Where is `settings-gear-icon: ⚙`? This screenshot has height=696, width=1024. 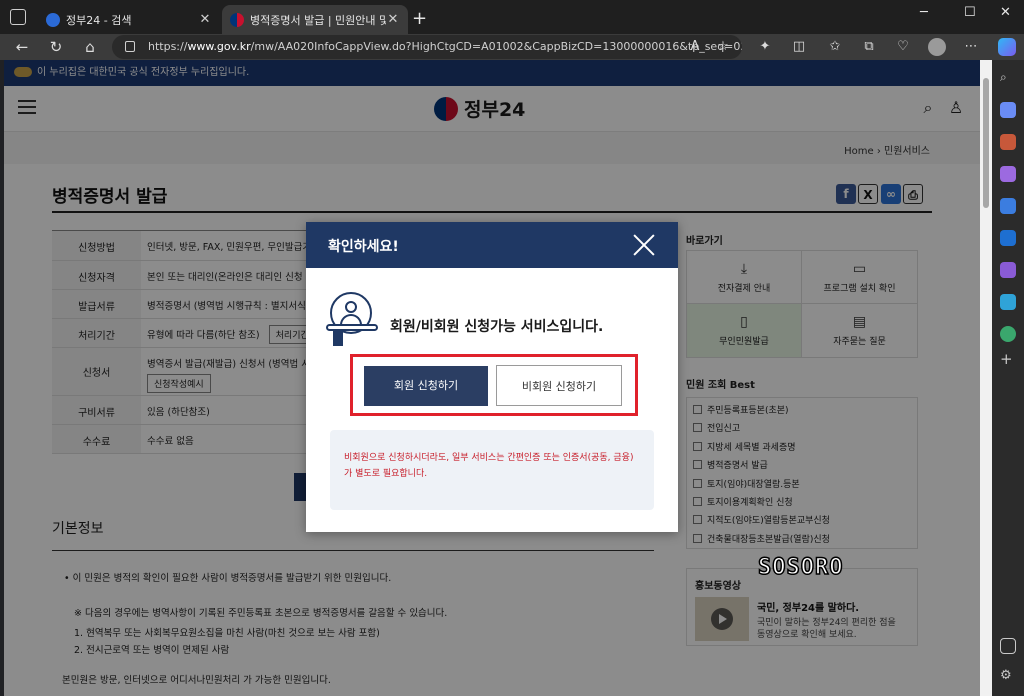
settings-gear-icon: ⚙ is located at coordinates (1008, 676).